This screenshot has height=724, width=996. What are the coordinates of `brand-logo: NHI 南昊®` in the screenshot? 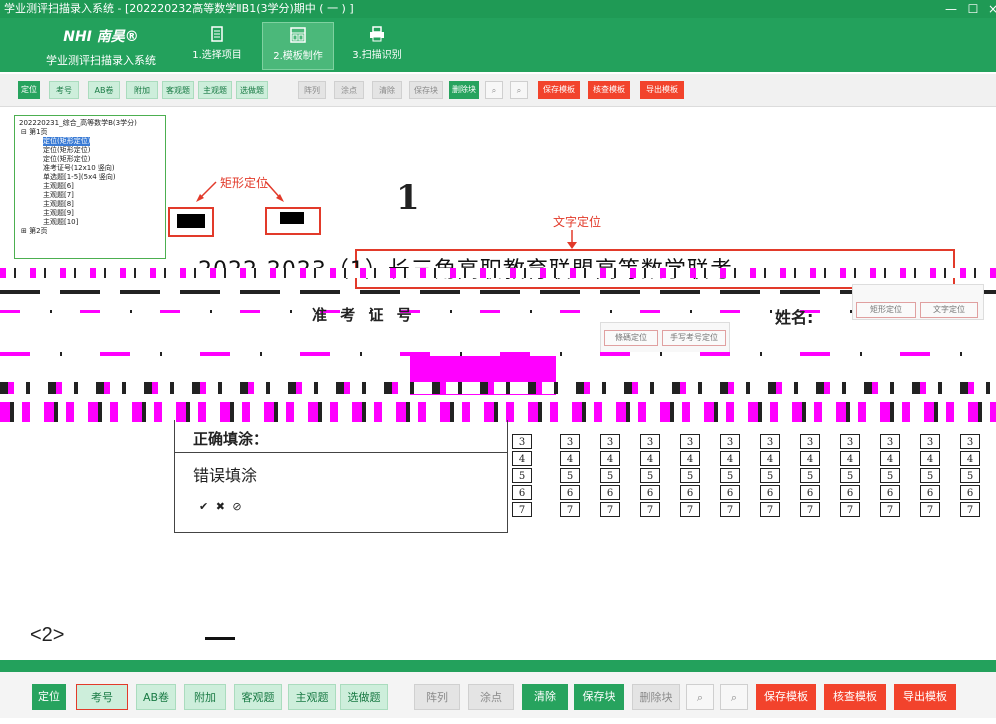 It's located at (101, 37).